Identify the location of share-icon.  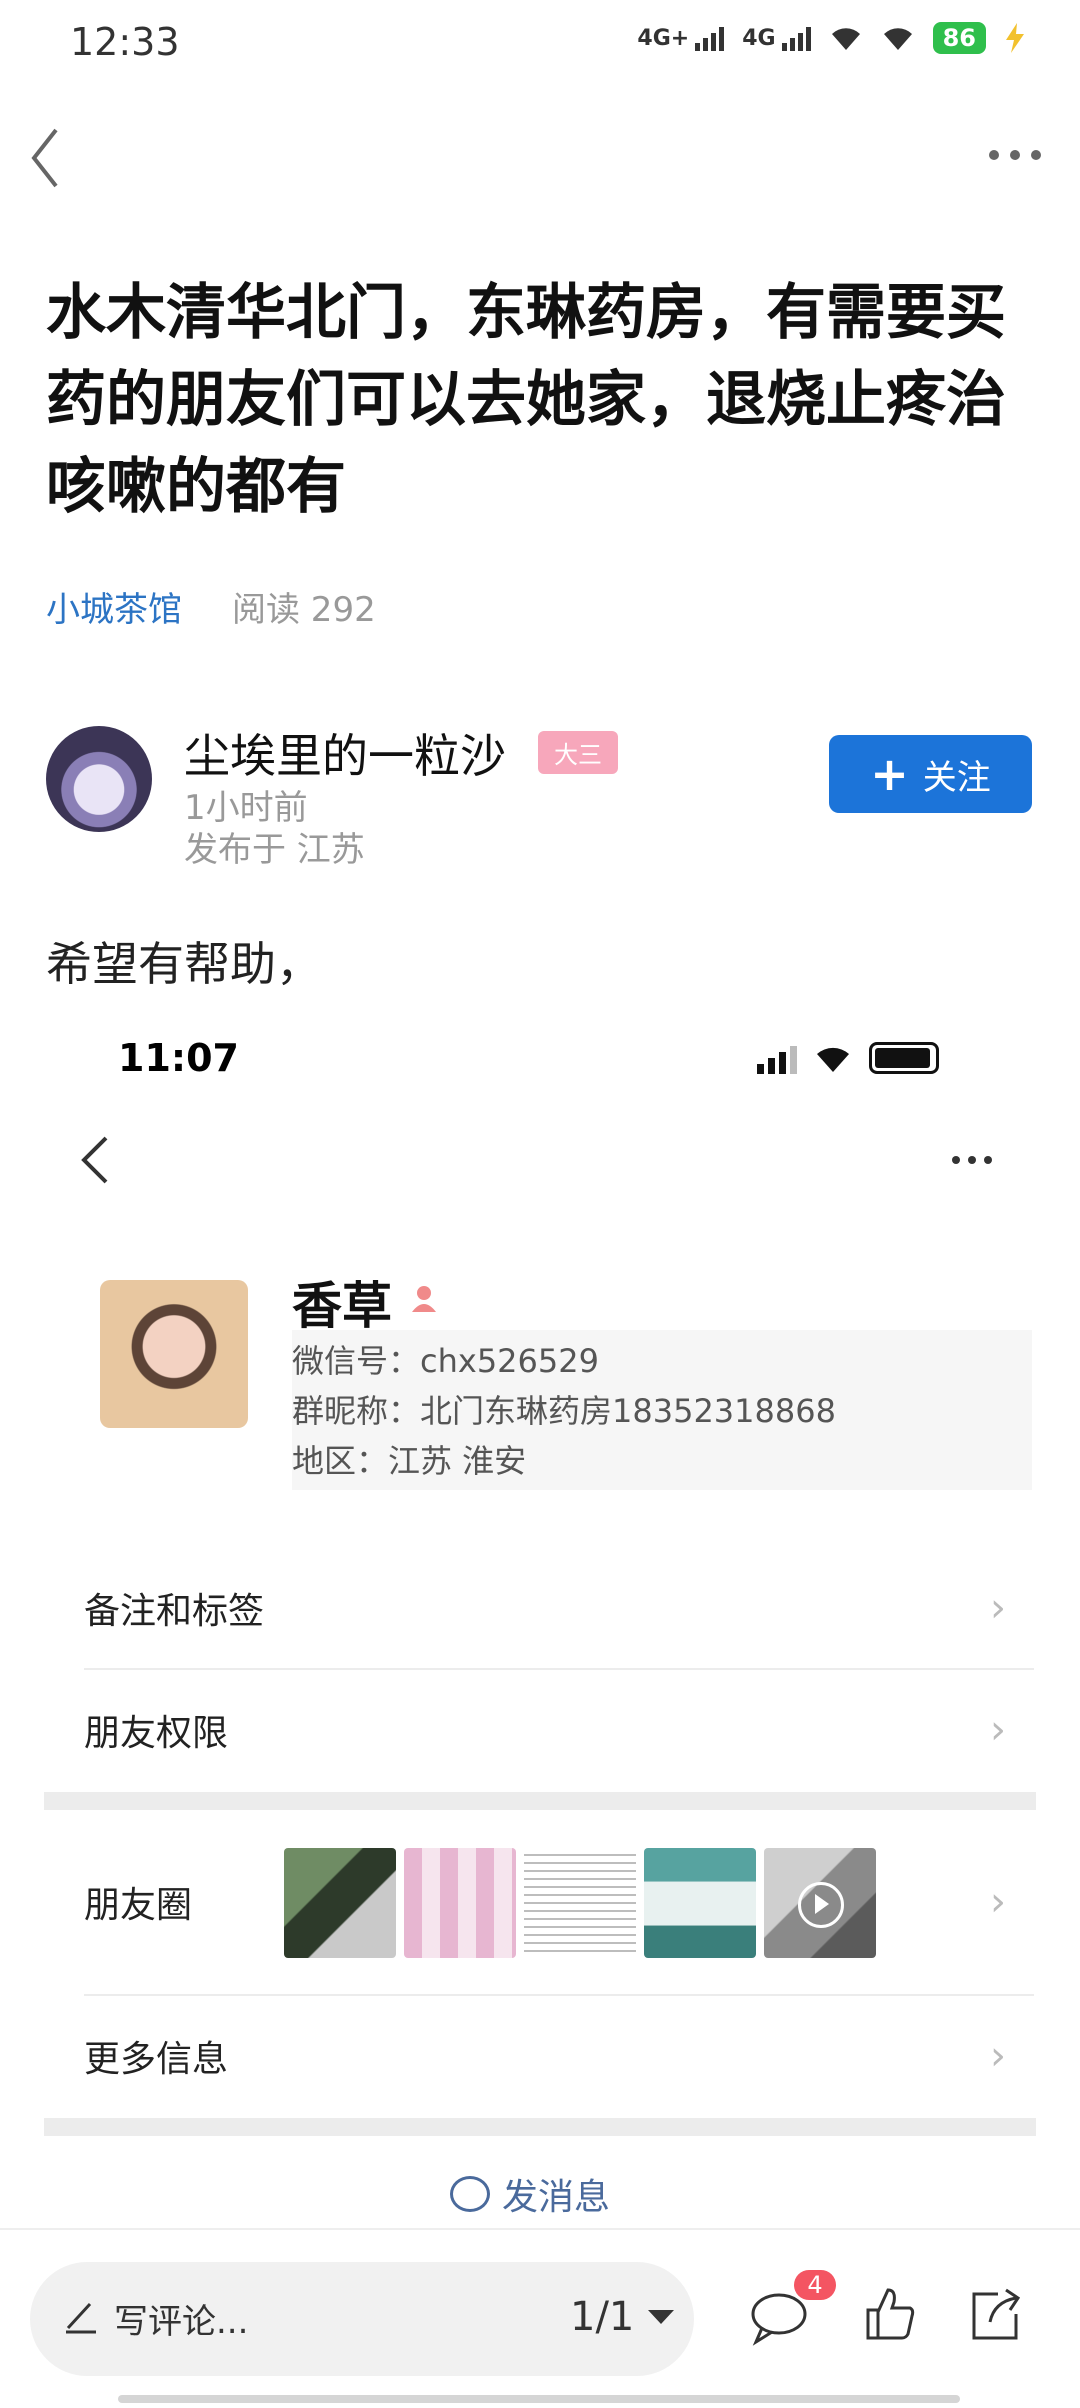
(996, 2314).